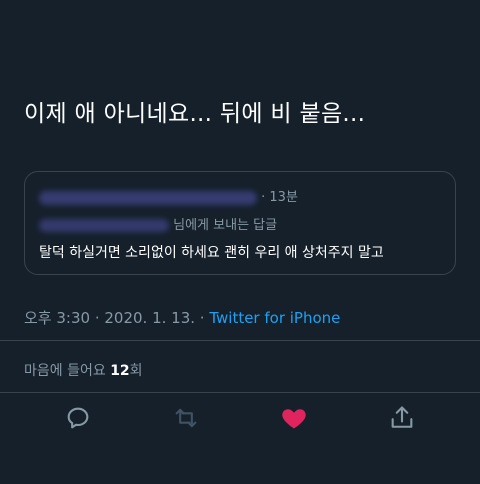 The image size is (480, 484). Describe the element at coordinates (114, 318) in the screenshot. I see `tweet-timestamp: 오후 3:30 · 2020. 1. 13. ·` at that location.